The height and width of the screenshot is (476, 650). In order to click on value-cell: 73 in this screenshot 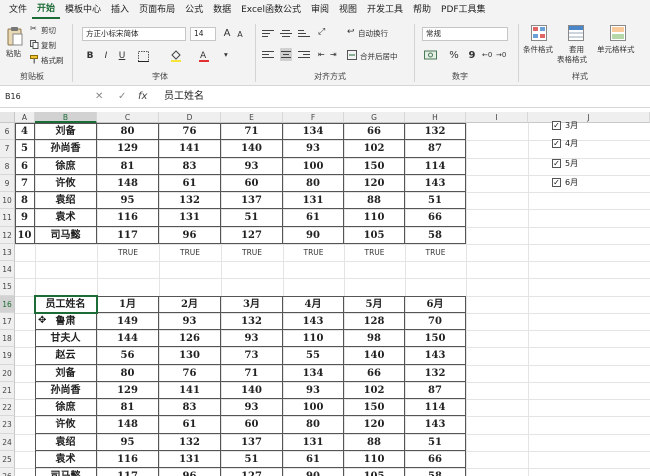, I will do `click(252, 356)`.